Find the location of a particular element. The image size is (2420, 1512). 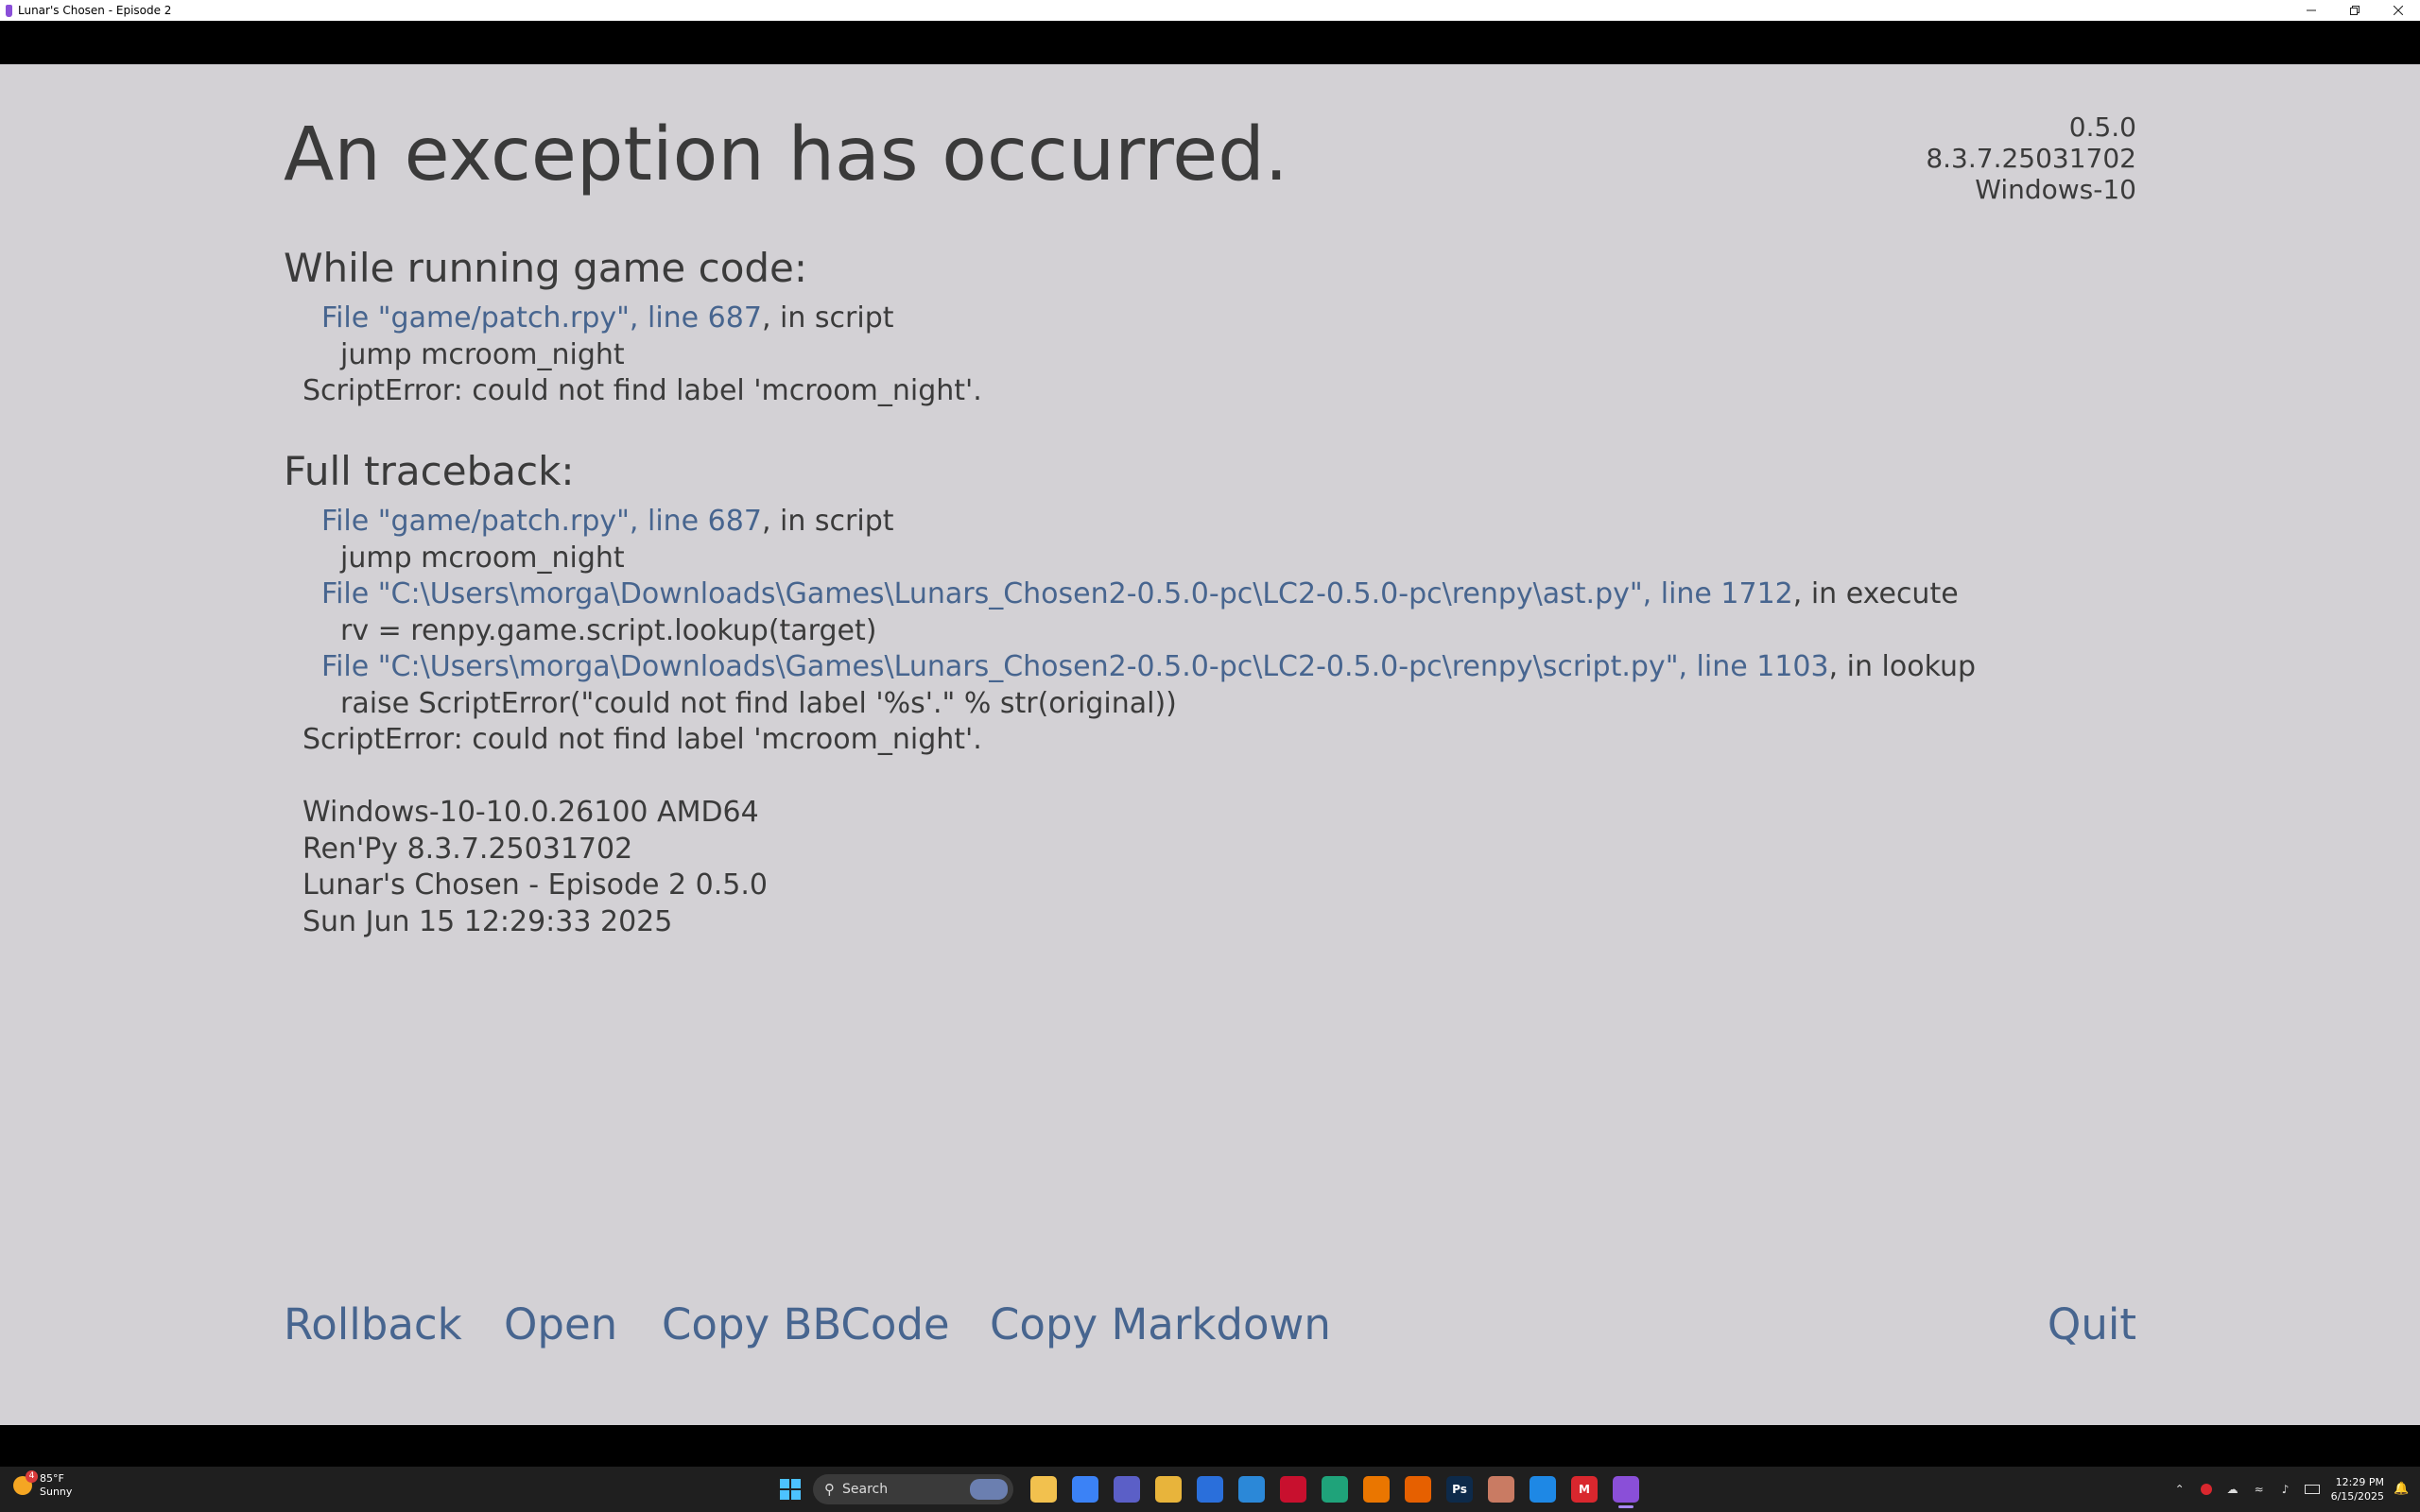

firefox-icon is located at coordinates (1418, 1489).